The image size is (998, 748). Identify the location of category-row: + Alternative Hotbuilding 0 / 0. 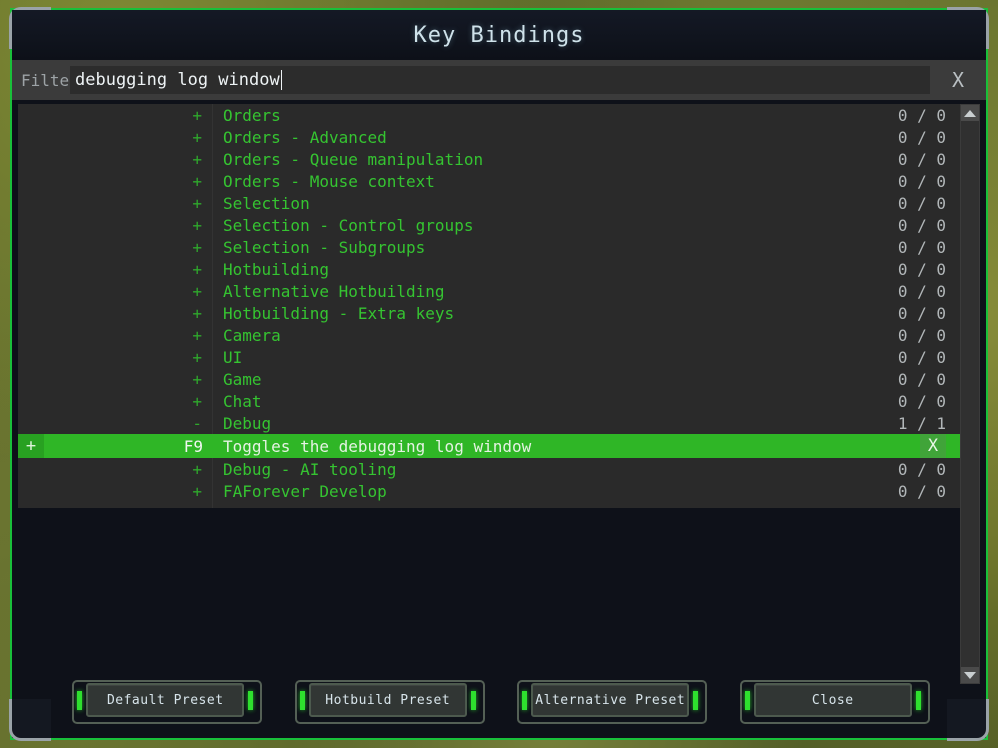
(492, 291).